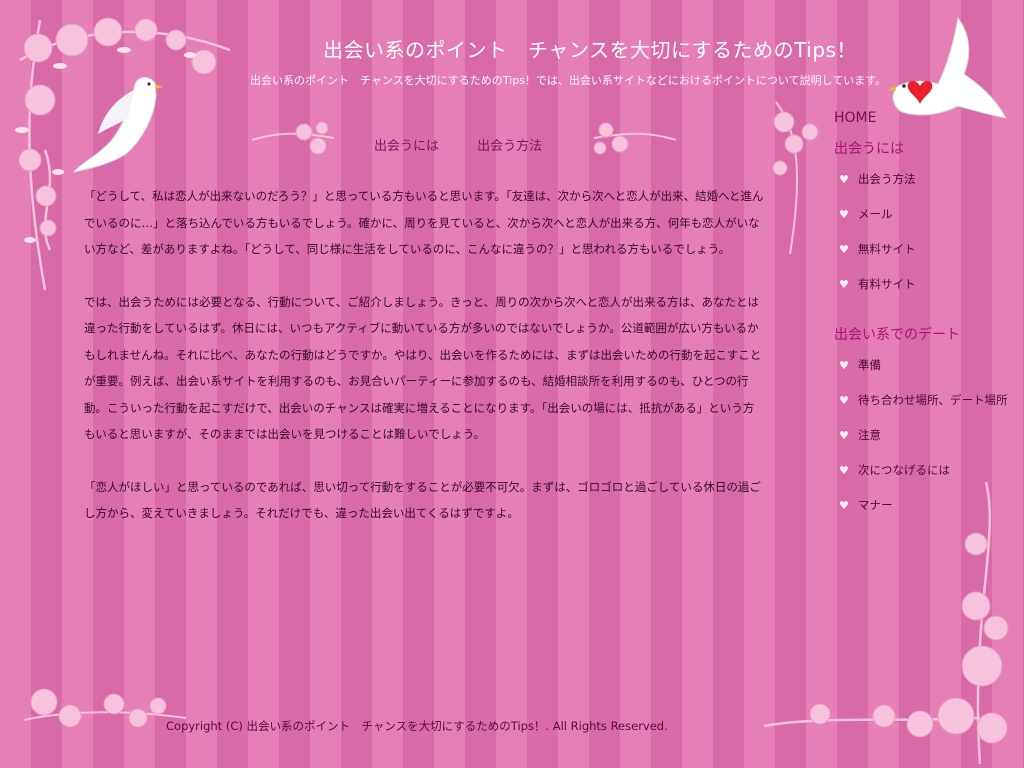  Describe the element at coordinates (869, 365) in the screenshot. I see `sidebar-item-label: 準備` at that location.